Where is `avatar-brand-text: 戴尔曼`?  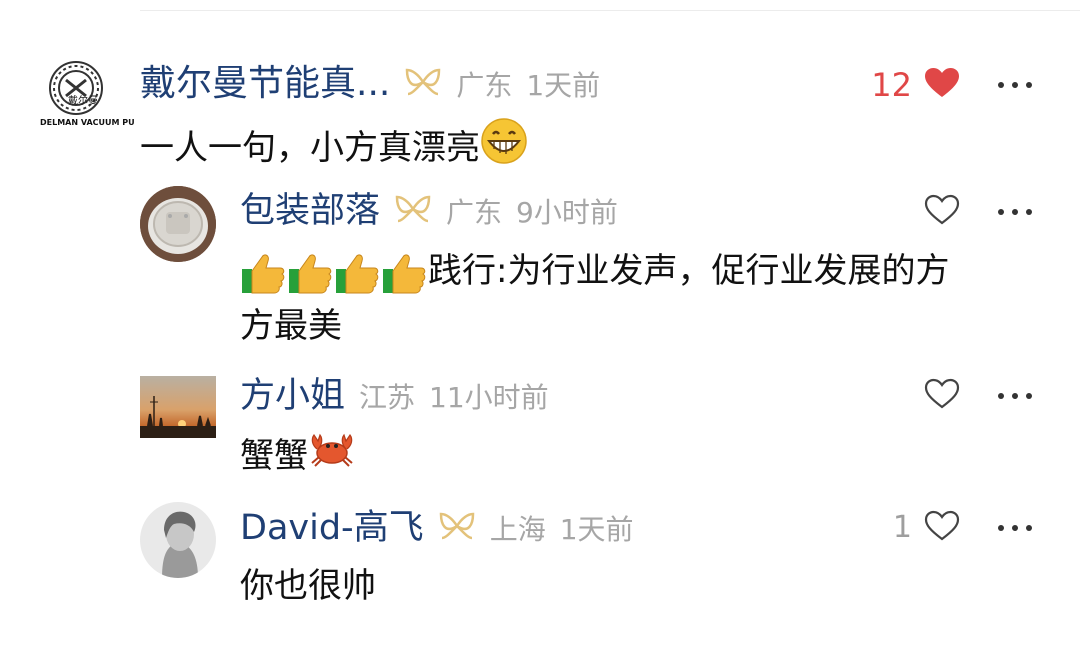
avatar-brand-text: 戴尔曼 is located at coordinates (83, 101).